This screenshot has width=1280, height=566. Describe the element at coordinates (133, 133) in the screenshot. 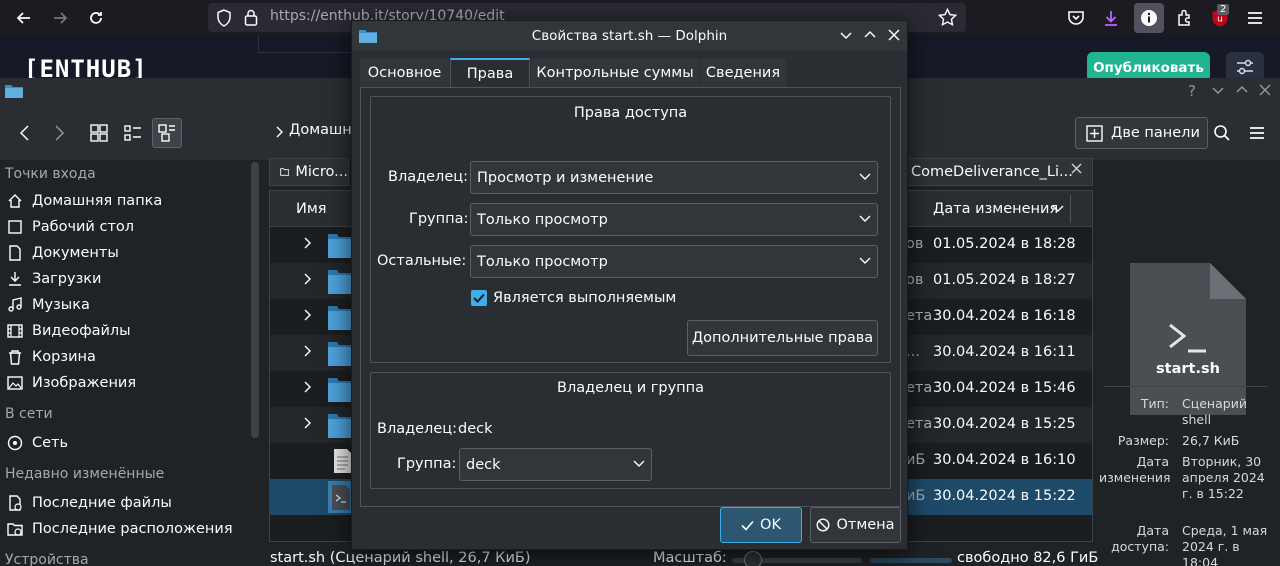

I see `compact-view-icon` at that location.